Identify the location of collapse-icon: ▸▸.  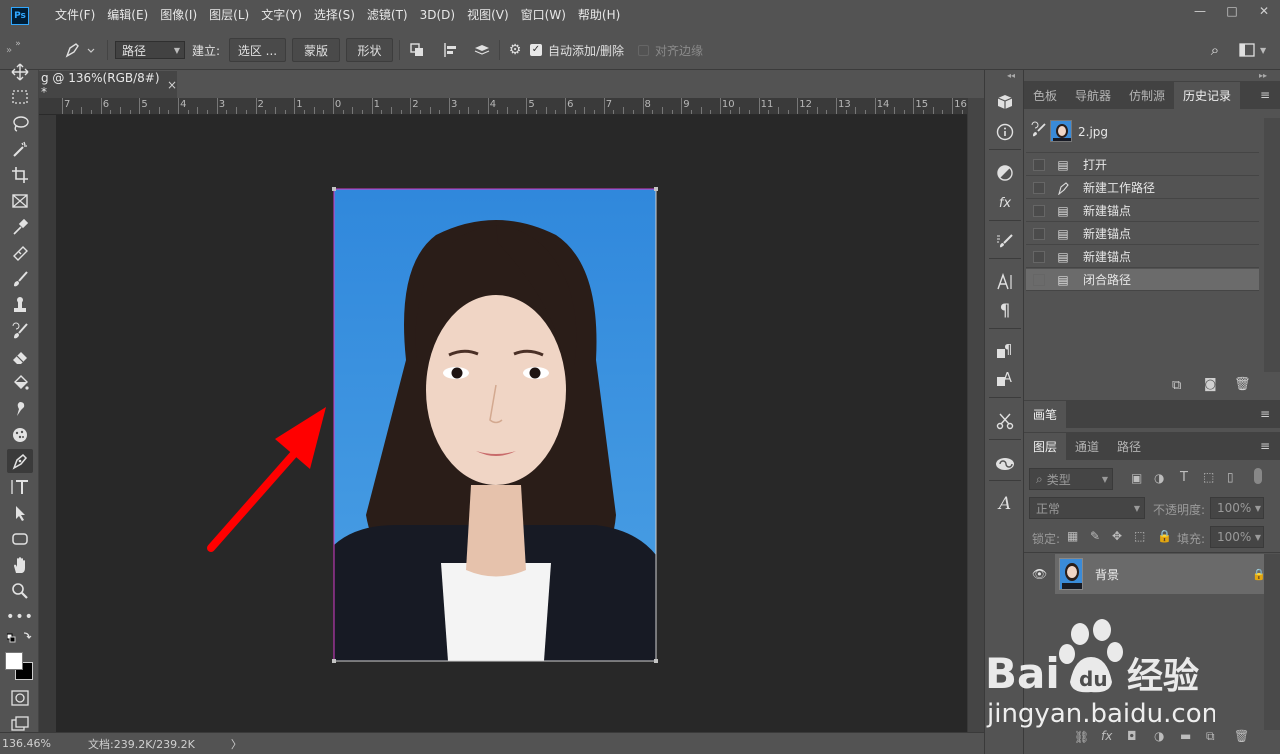
(1263, 75).